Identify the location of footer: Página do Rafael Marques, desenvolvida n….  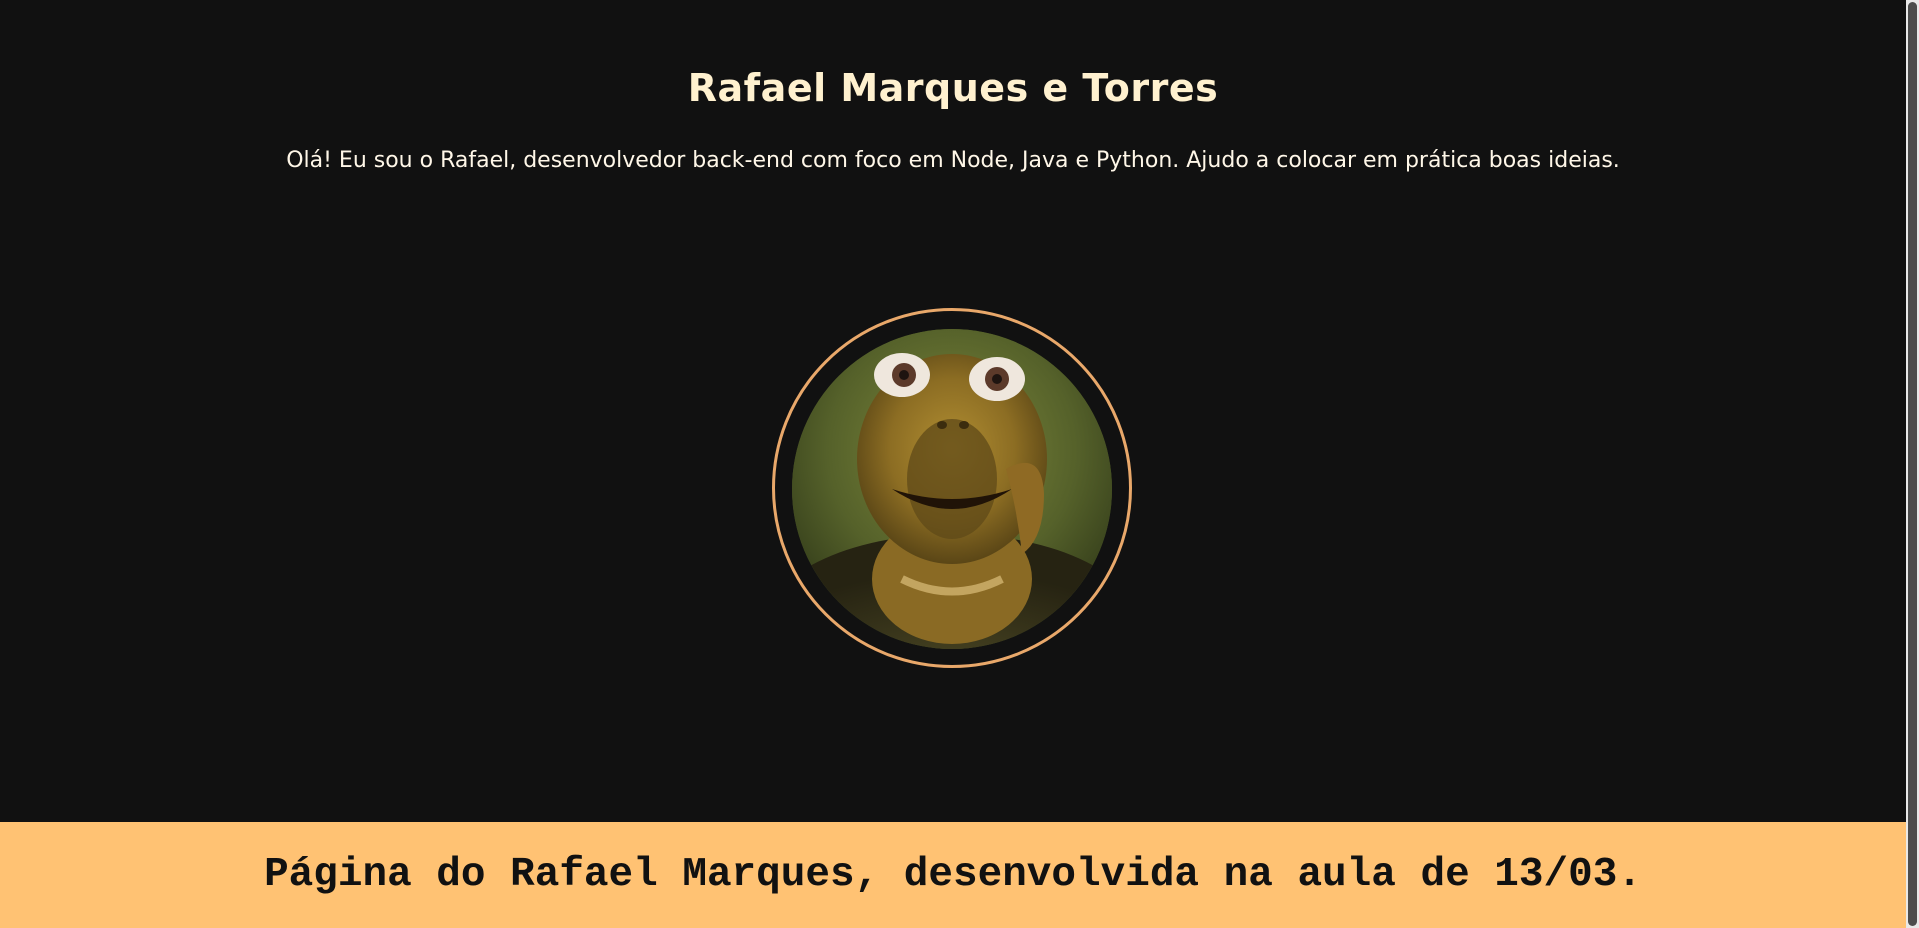
(953, 875).